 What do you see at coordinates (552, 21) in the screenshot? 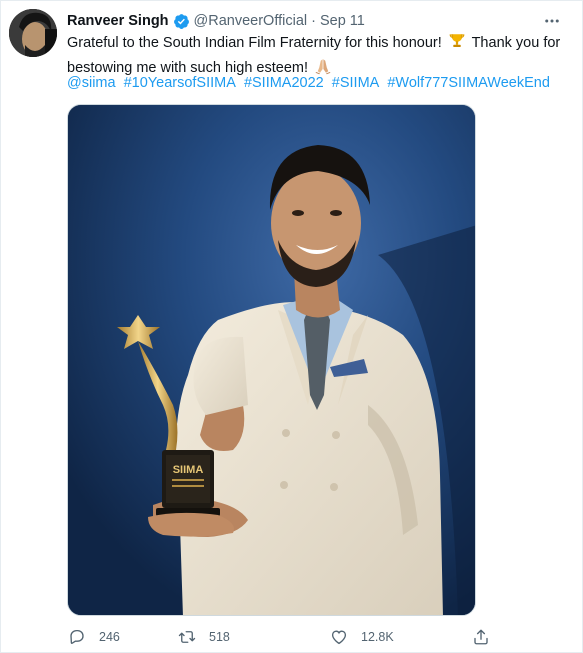
I see `more-dots-icon` at bounding box center [552, 21].